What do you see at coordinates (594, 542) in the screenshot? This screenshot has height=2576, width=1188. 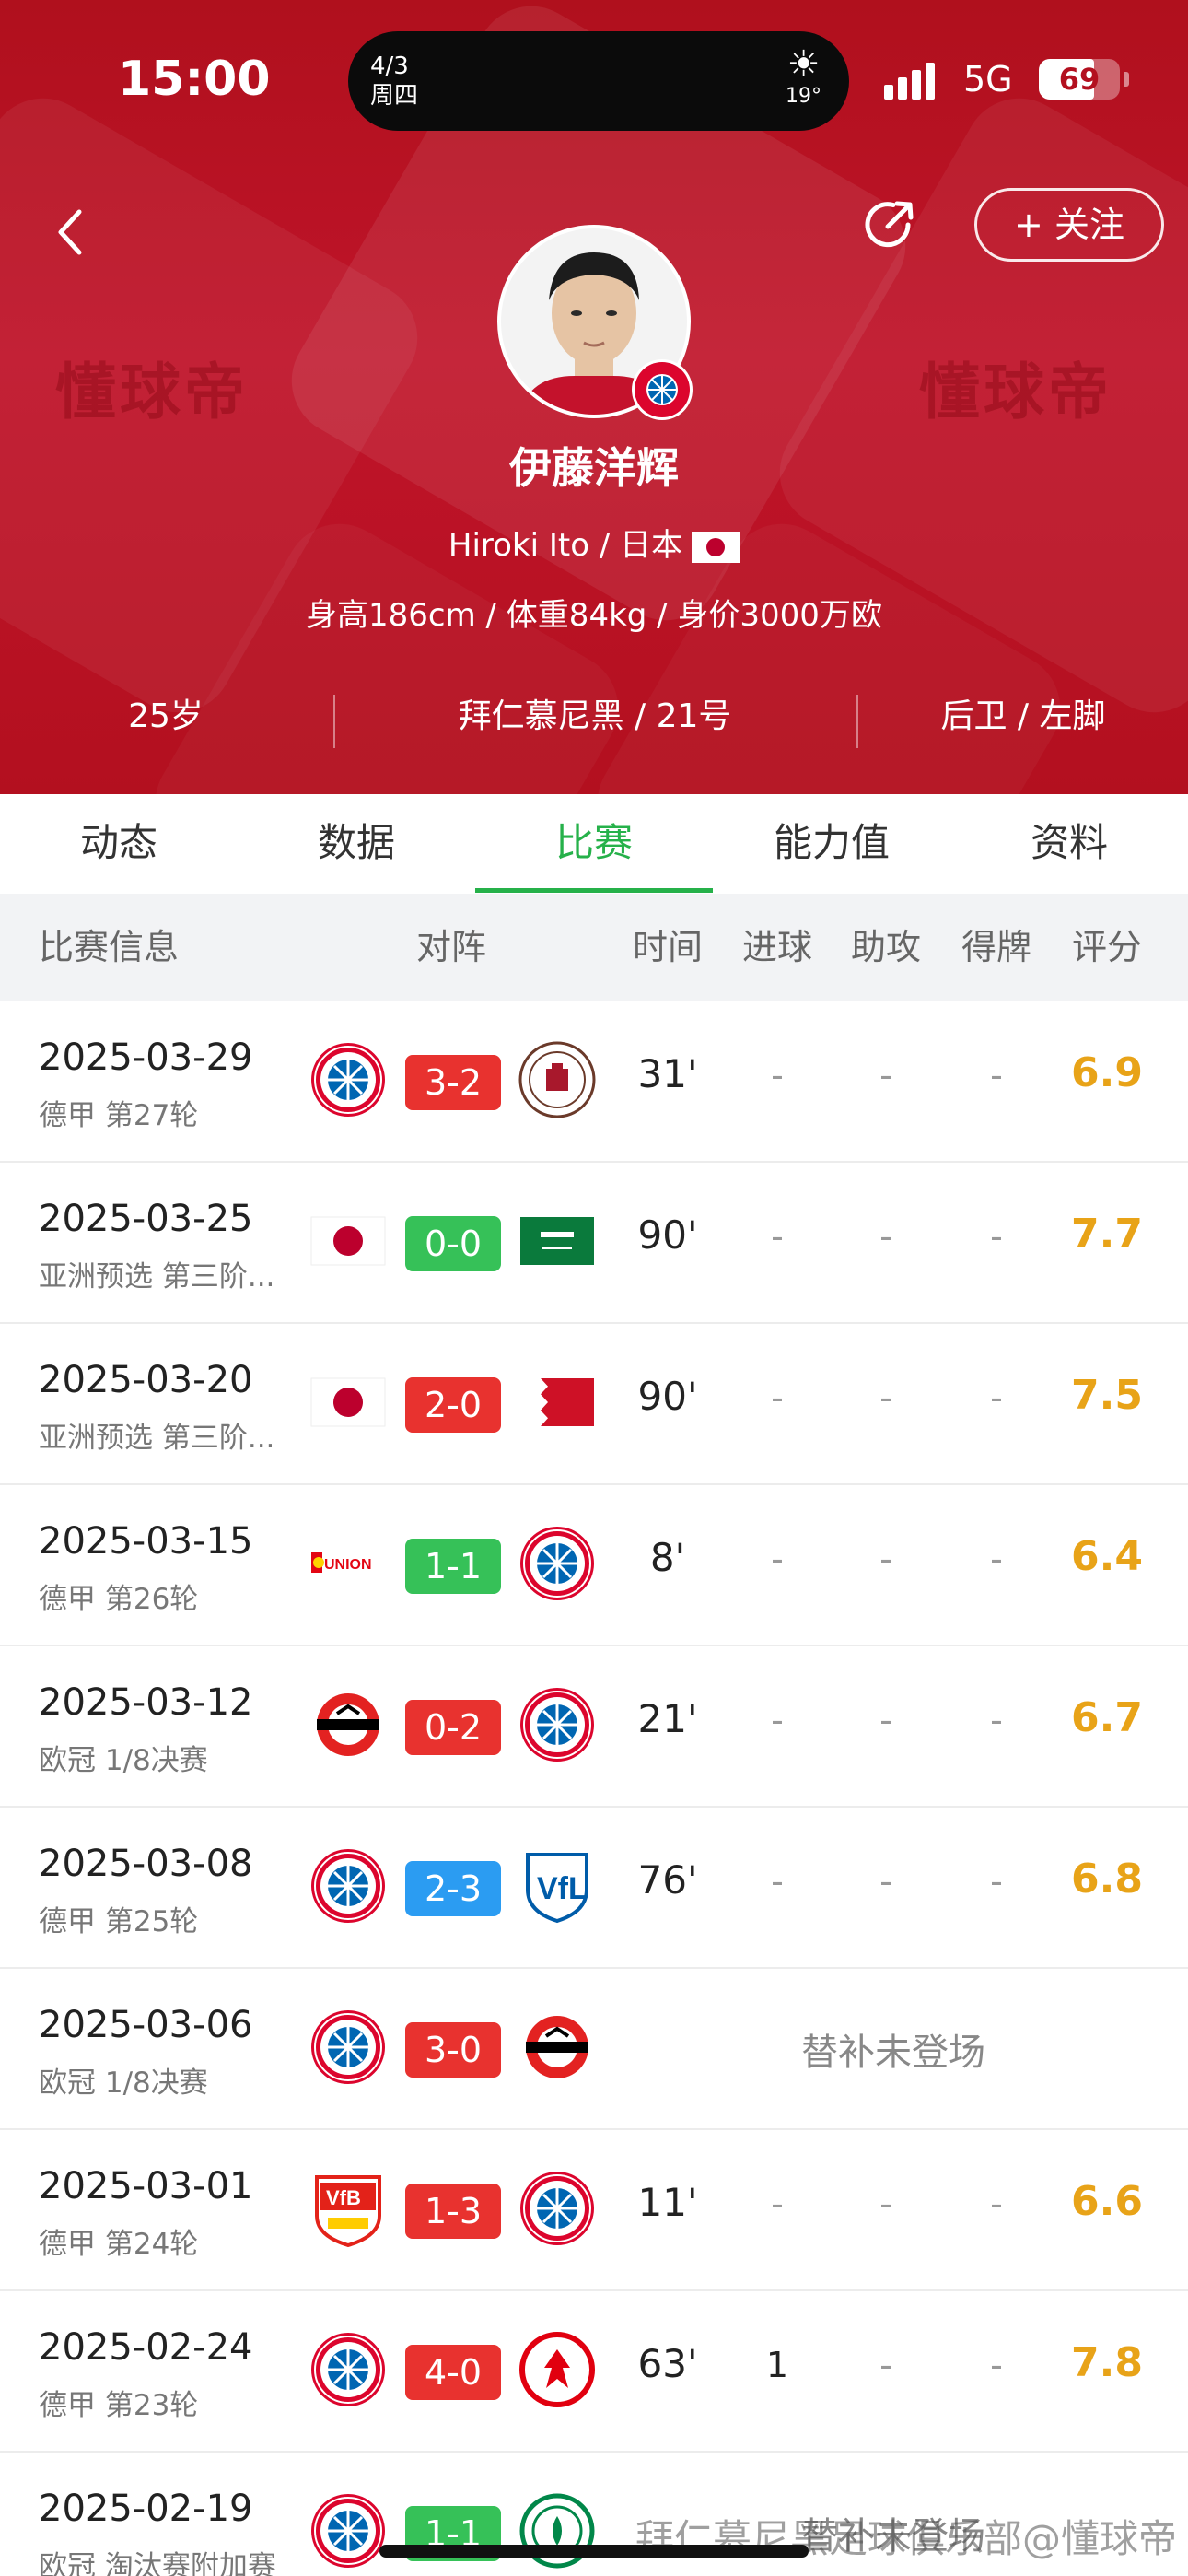 I see `player-nationality: Hiroki Ito / 日本` at bounding box center [594, 542].